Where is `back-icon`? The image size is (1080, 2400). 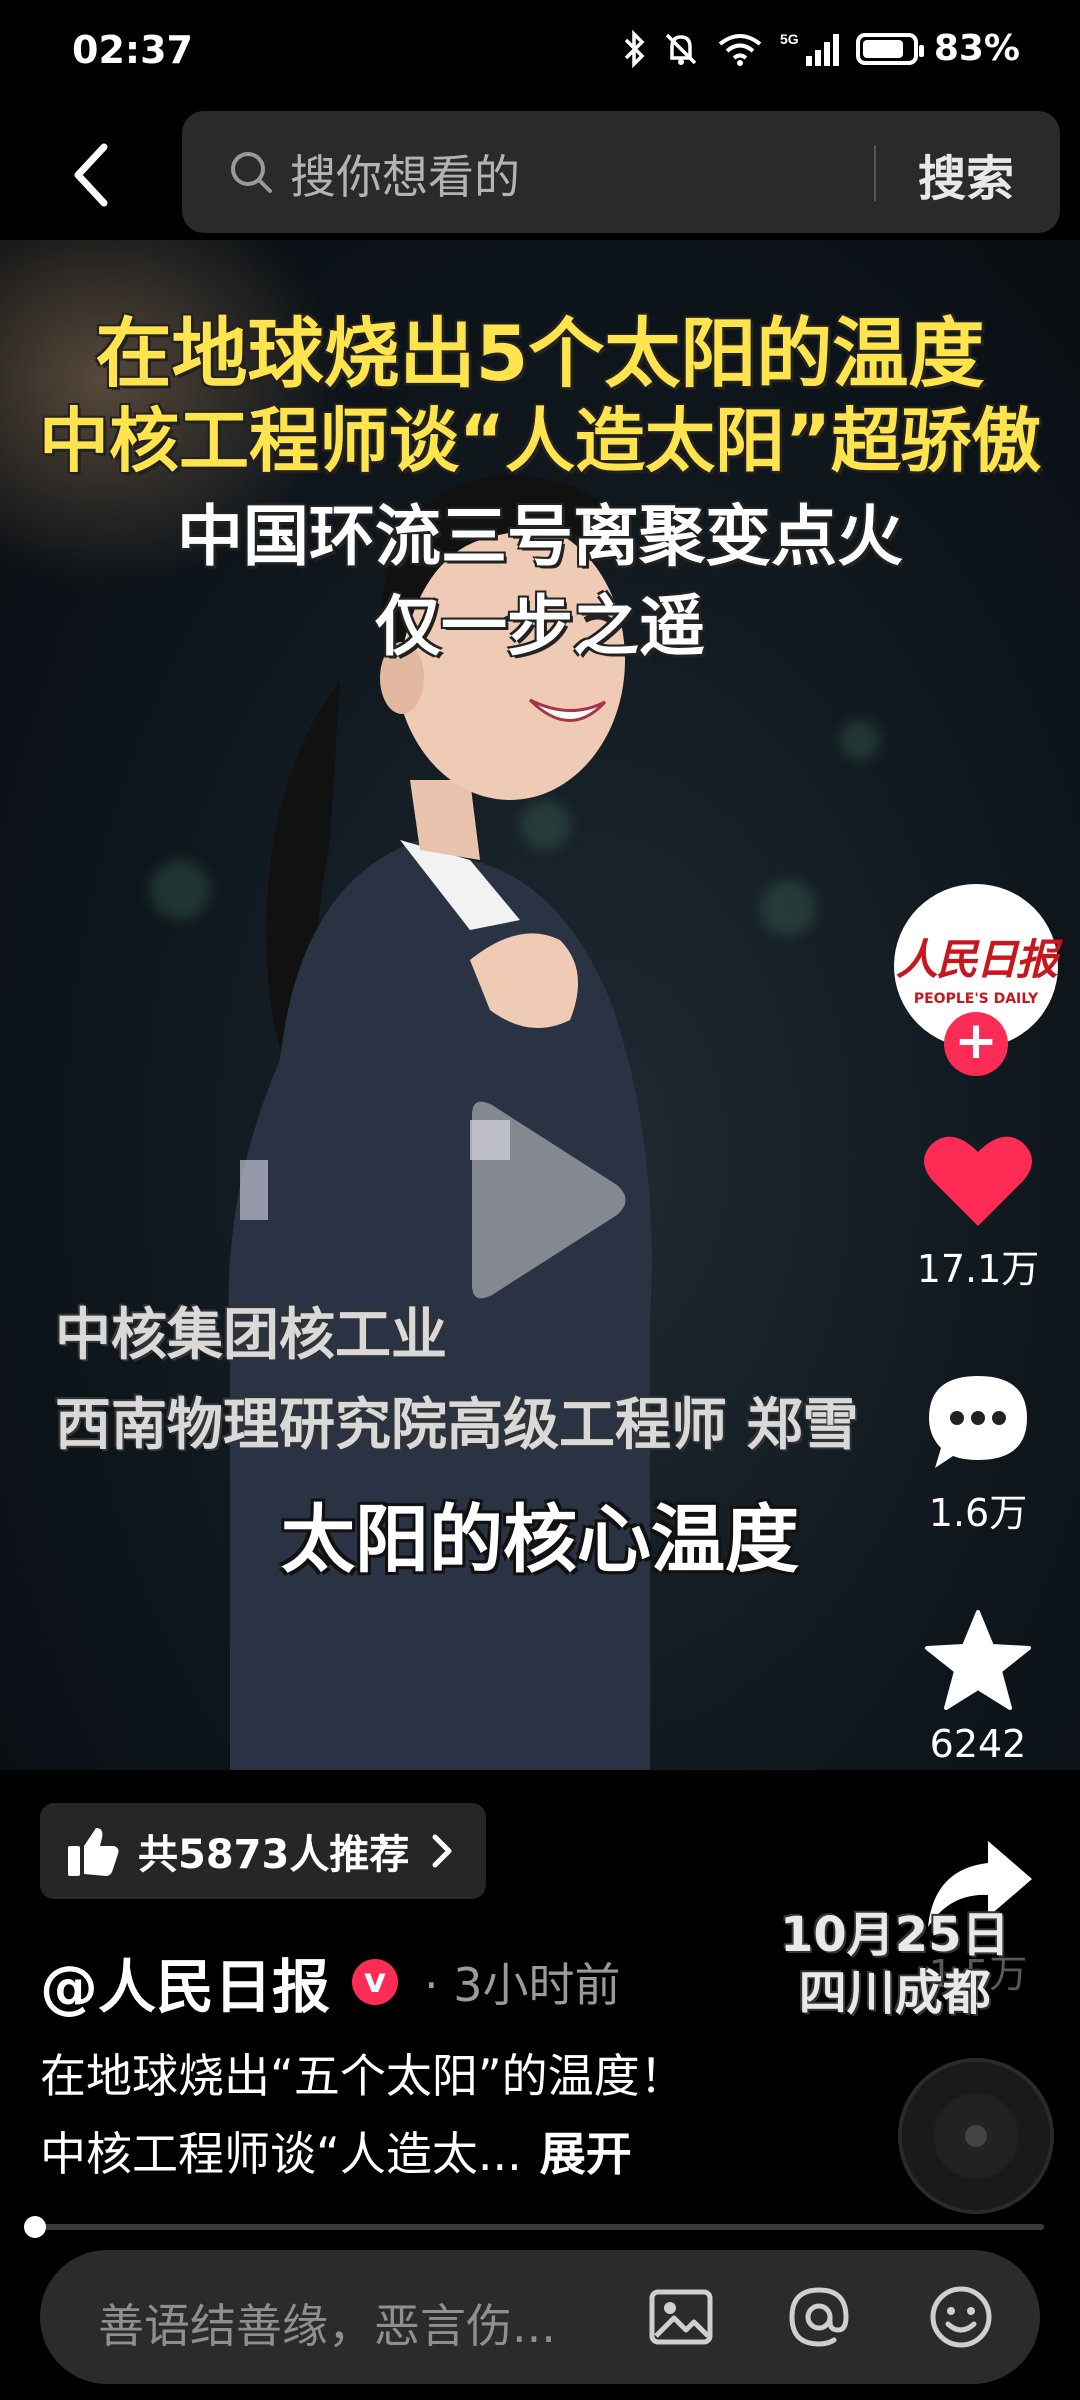
back-icon is located at coordinates (92, 175).